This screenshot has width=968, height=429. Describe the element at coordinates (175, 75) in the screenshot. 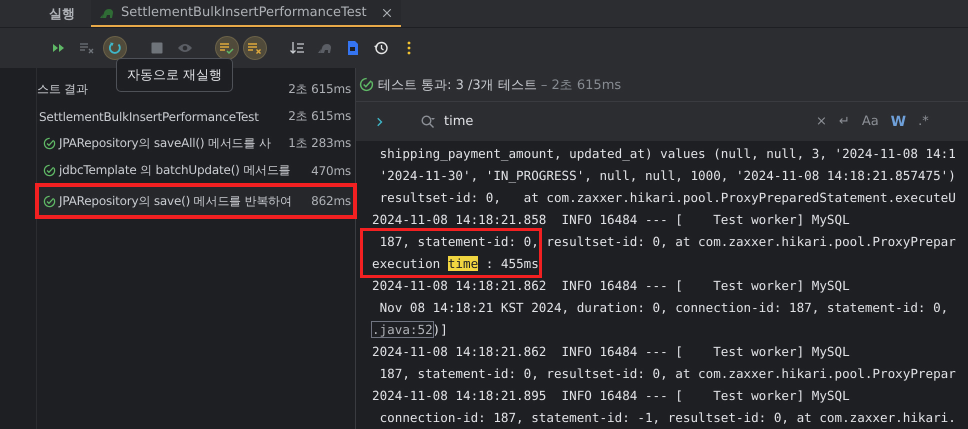

I see `tooltip: 자동으로 재실행` at that location.